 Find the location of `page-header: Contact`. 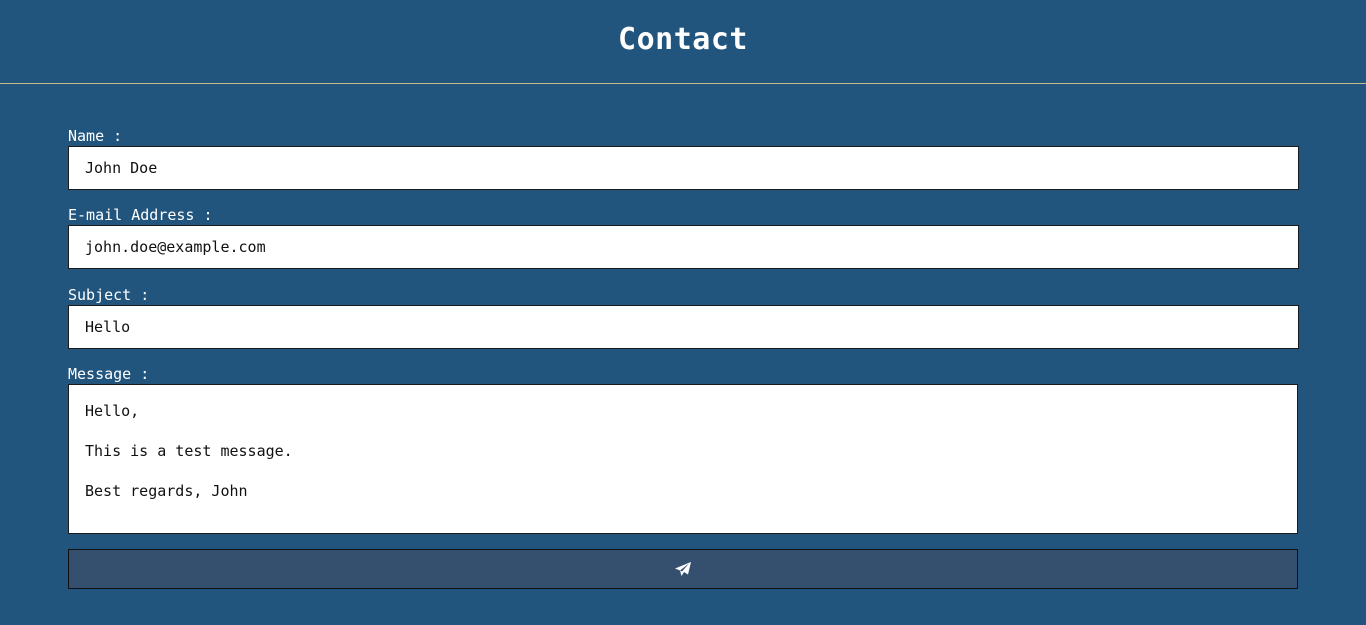

page-header: Contact is located at coordinates (683, 42).